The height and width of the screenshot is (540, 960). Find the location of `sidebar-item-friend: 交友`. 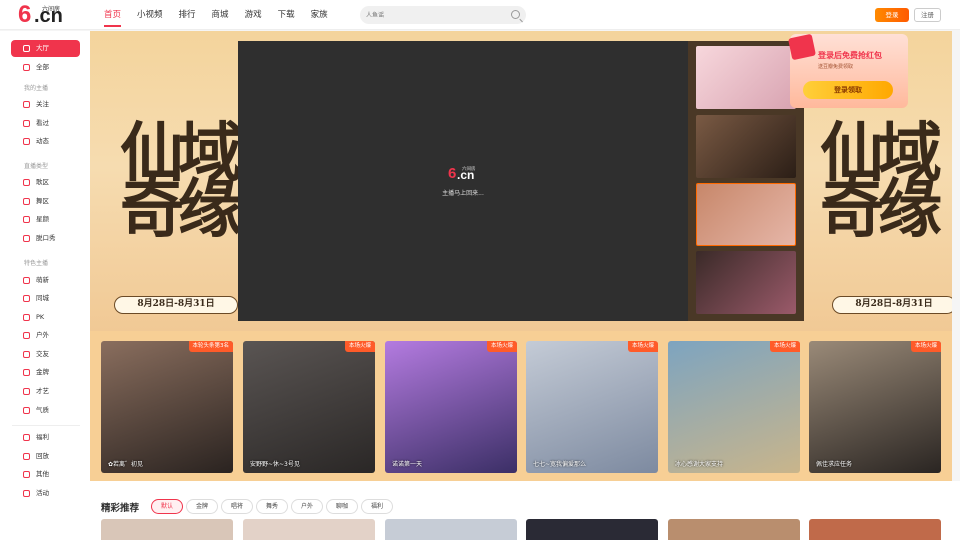

sidebar-item-friend: 交友 is located at coordinates (45, 354).